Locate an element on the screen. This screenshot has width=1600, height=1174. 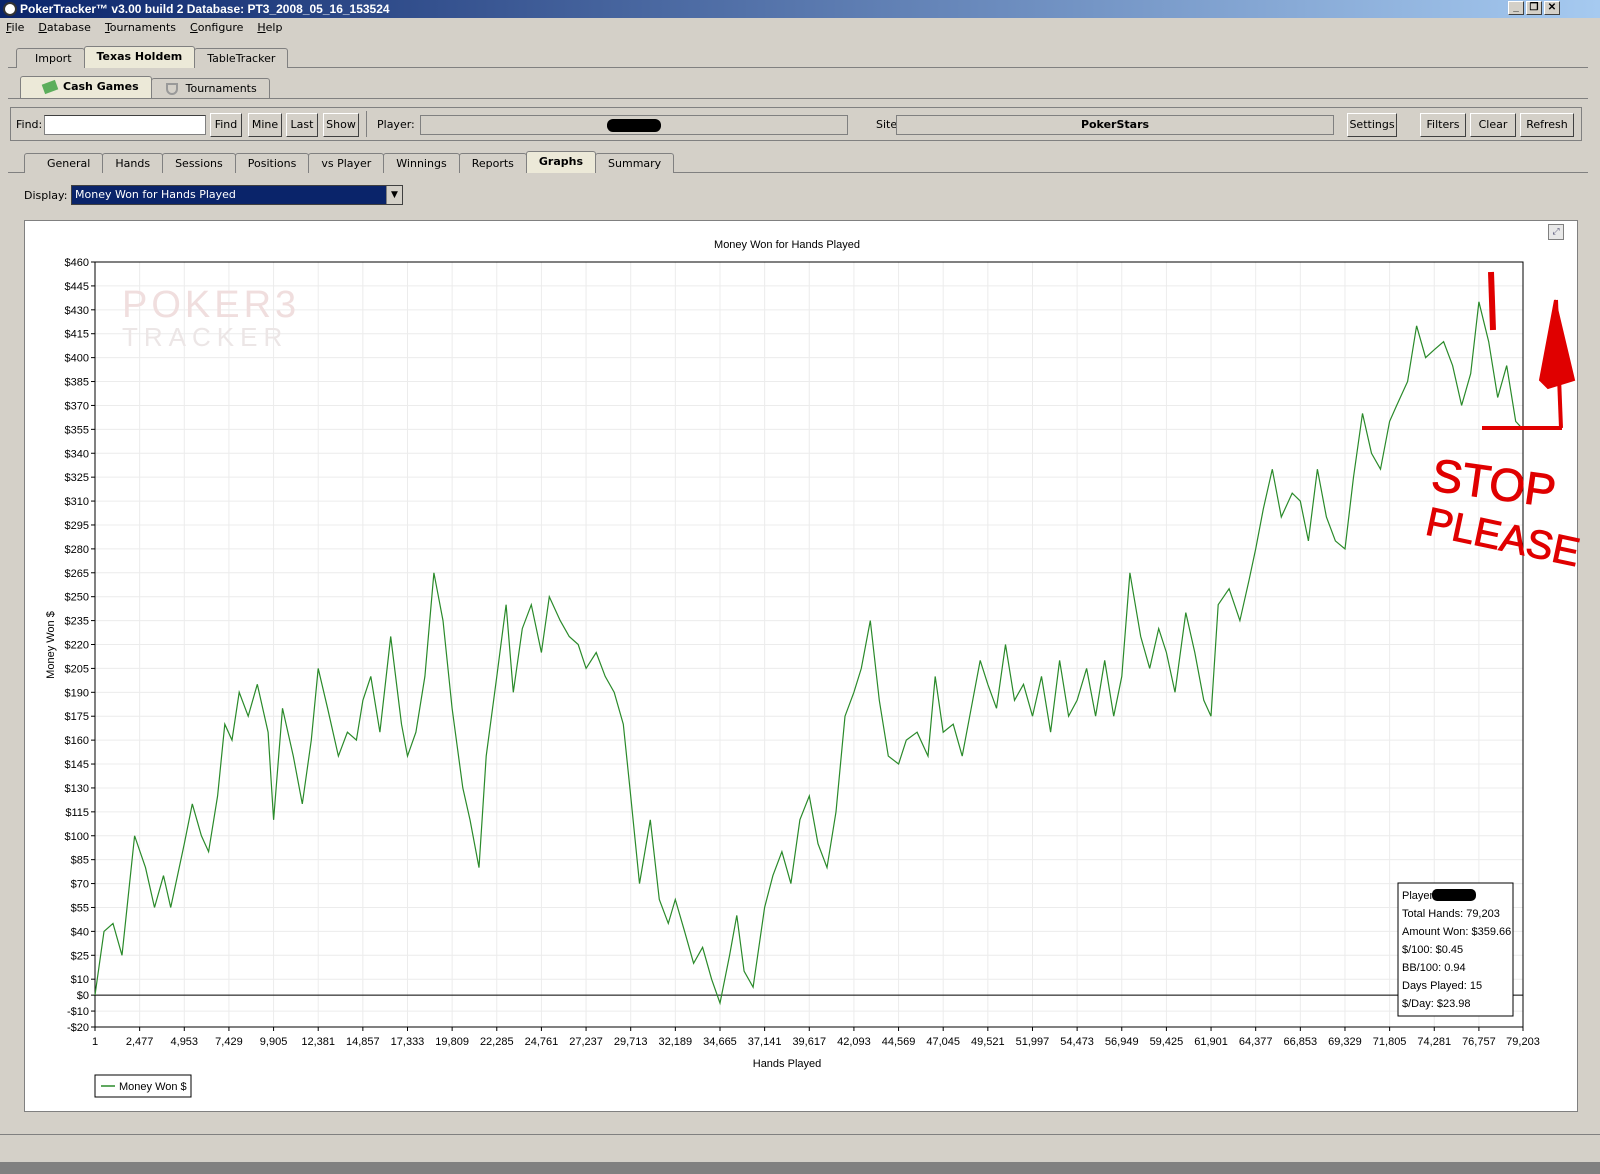
chevron-down-icon: ▼ is located at coordinates (394, 195).